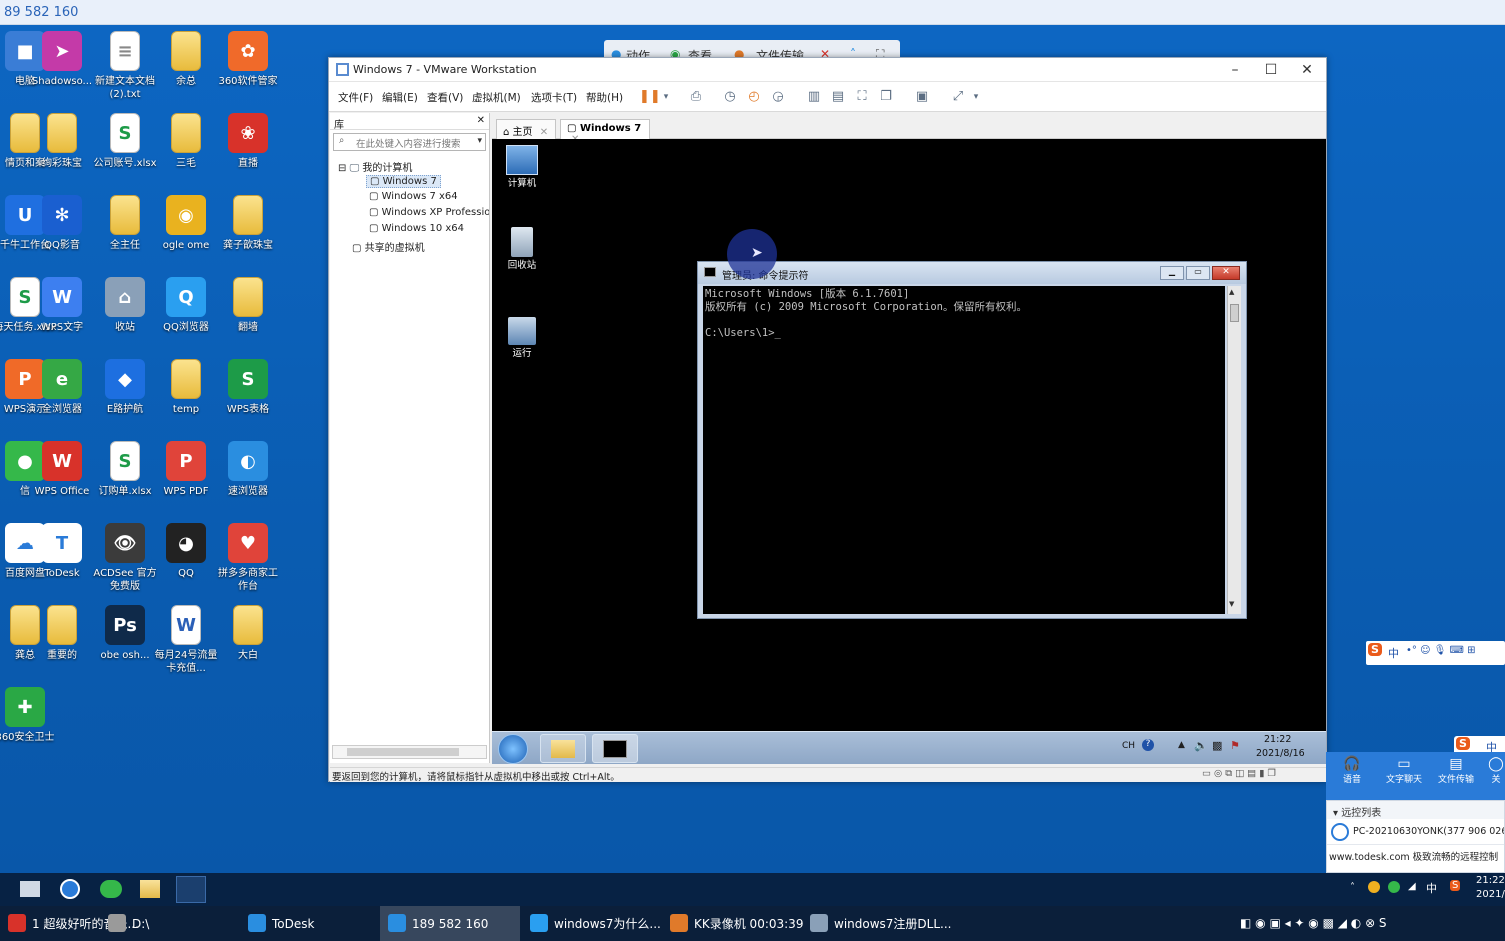 This screenshot has width=1505, height=941. Describe the element at coordinates (248, 59) in the screenshot. I see `desktop-icon: ✿ 360软件管家` at that location.